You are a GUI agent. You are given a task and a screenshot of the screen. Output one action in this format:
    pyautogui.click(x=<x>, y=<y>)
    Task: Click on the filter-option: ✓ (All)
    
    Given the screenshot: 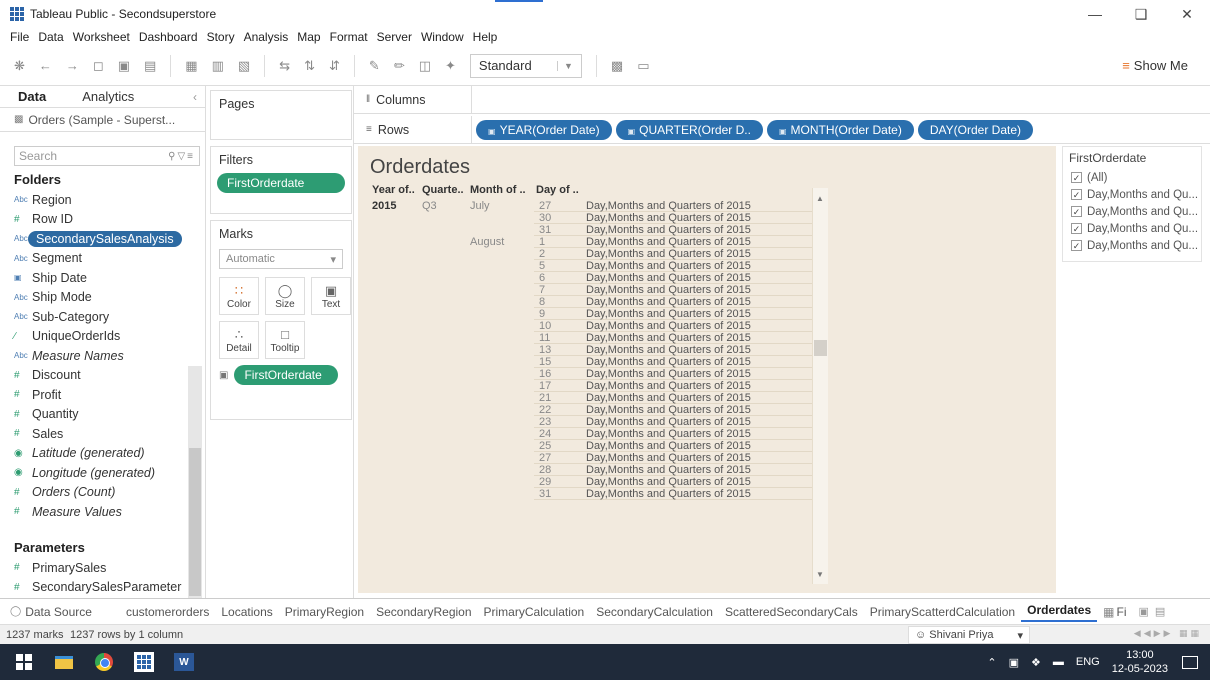 What is the action you would take?
    pyautogui.click(x=1132, y=177)
    